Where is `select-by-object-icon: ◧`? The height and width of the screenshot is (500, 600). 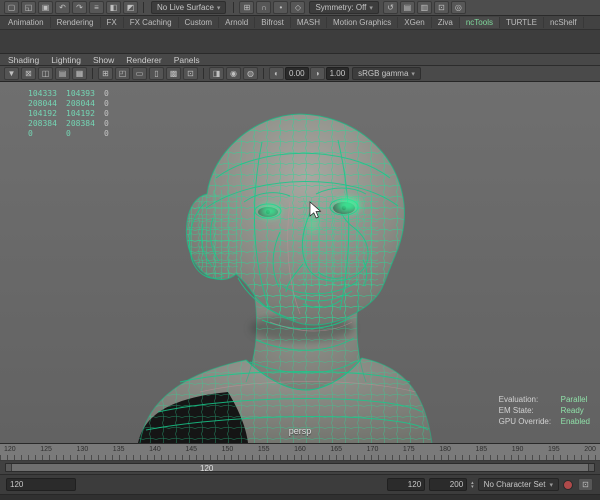 select-by-object-icon: ◧ is located at coordinates (113, 7).